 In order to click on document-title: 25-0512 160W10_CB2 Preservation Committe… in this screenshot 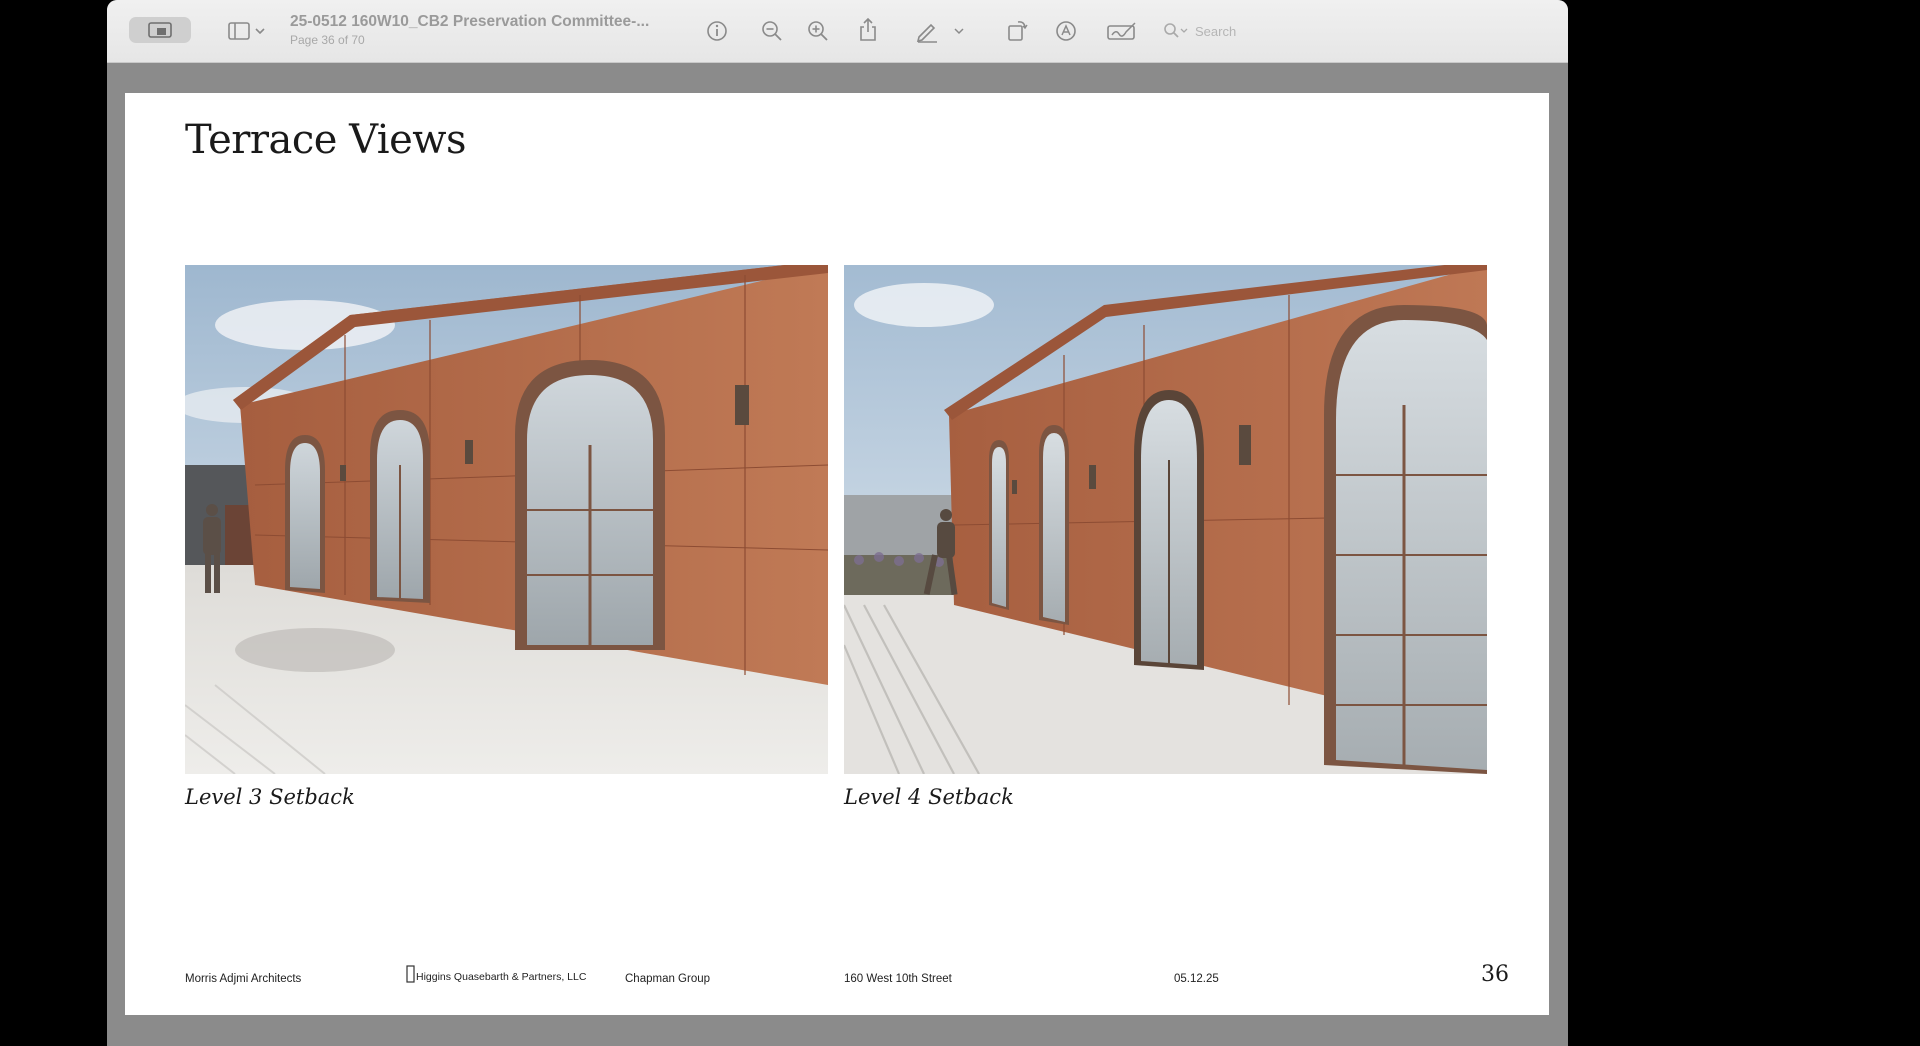, I will do `click(469, 22)`.